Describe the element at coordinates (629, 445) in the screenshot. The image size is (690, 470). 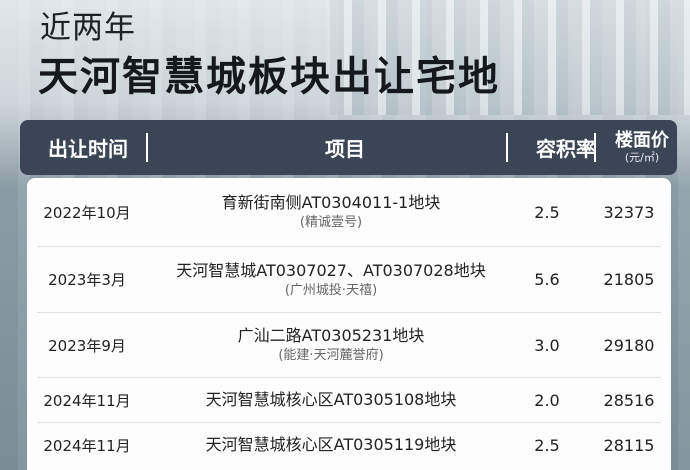
I see `row-price: 28115` at that location.